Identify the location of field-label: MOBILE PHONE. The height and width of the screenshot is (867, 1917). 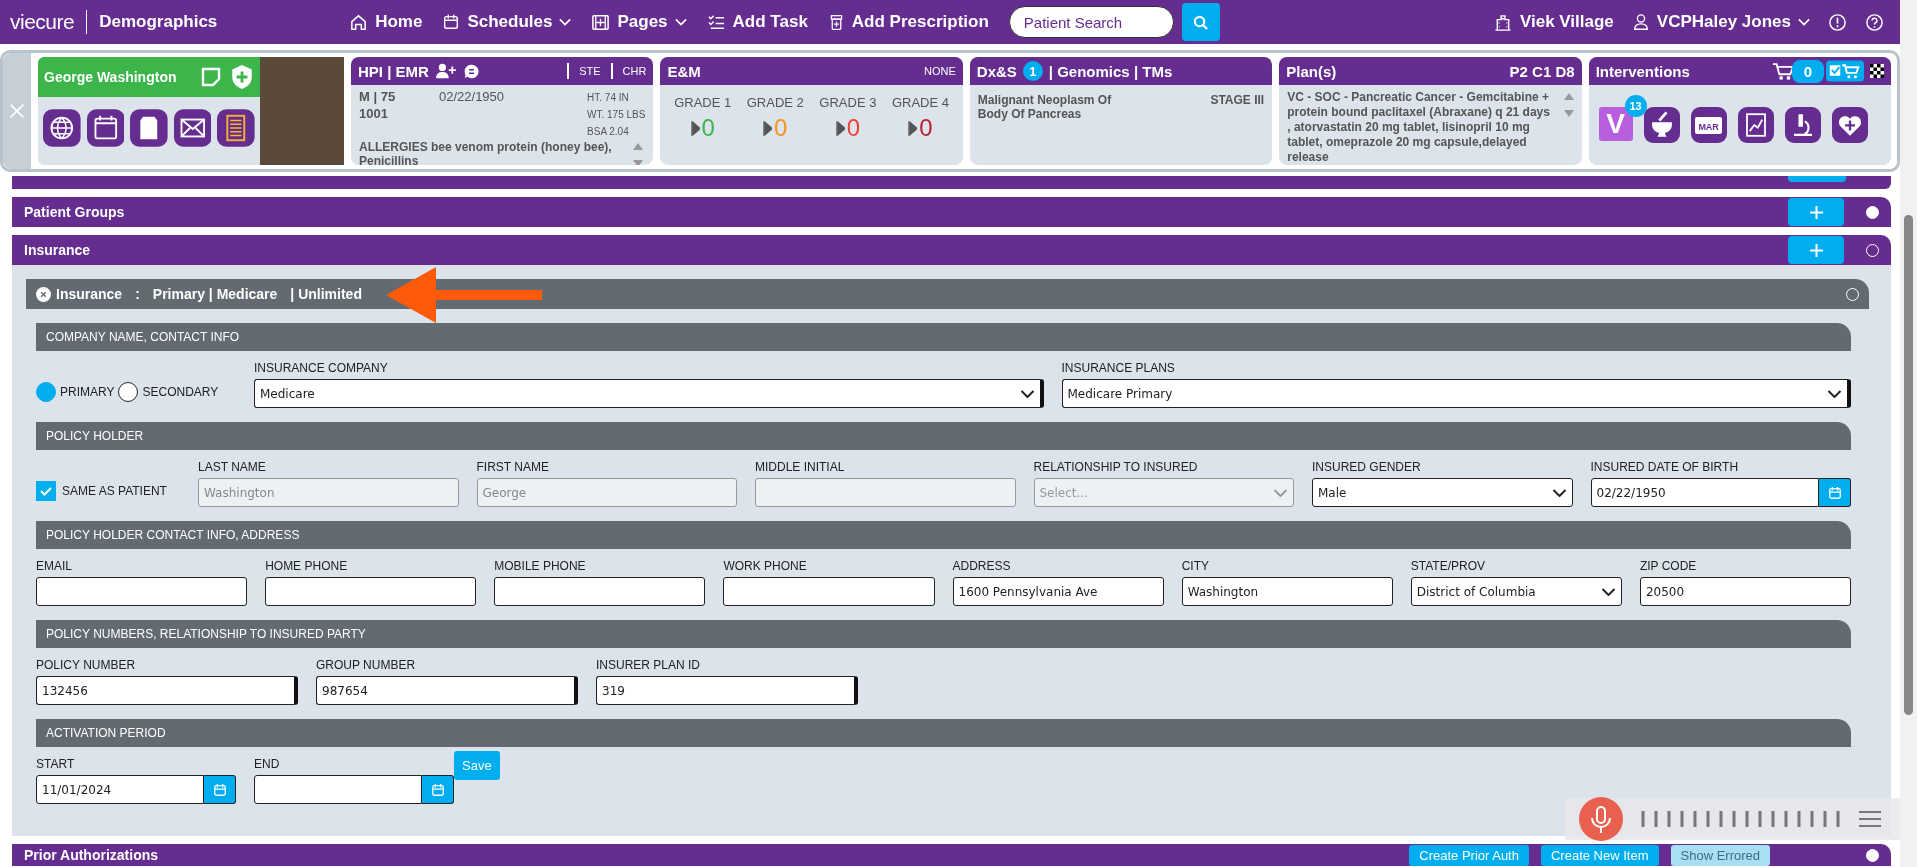
(540, 566).